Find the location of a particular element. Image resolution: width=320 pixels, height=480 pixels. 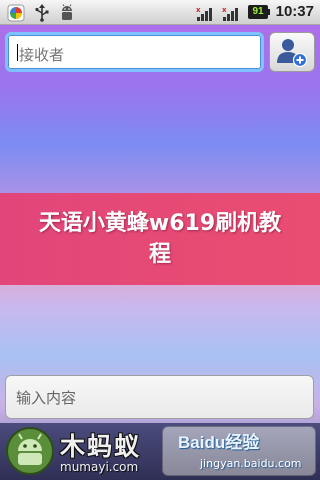

battery-level: 91 is located at coordinates (258, 11).